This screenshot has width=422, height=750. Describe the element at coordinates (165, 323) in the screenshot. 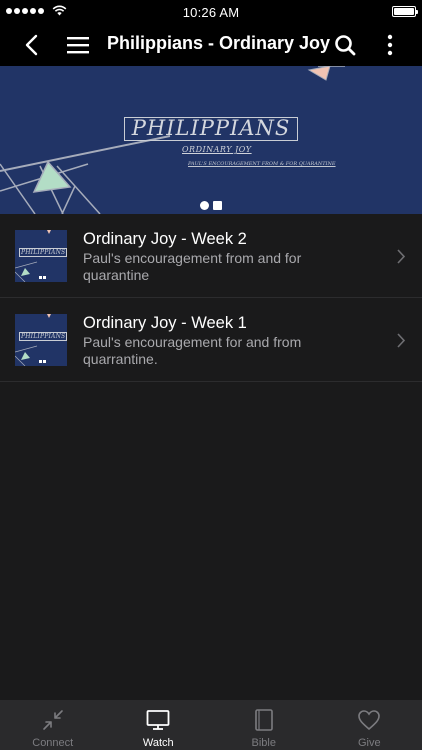

I see `episode-title: Ordinary Joy - Week 1` at that location.